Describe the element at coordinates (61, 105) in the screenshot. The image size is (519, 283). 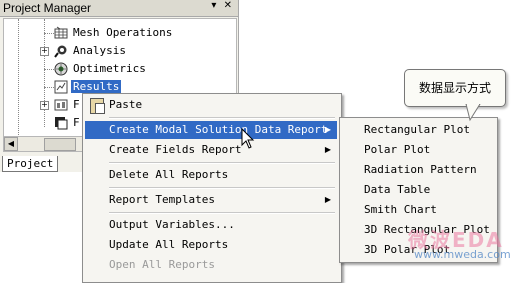
I see `field-overlays-icon` at that location.